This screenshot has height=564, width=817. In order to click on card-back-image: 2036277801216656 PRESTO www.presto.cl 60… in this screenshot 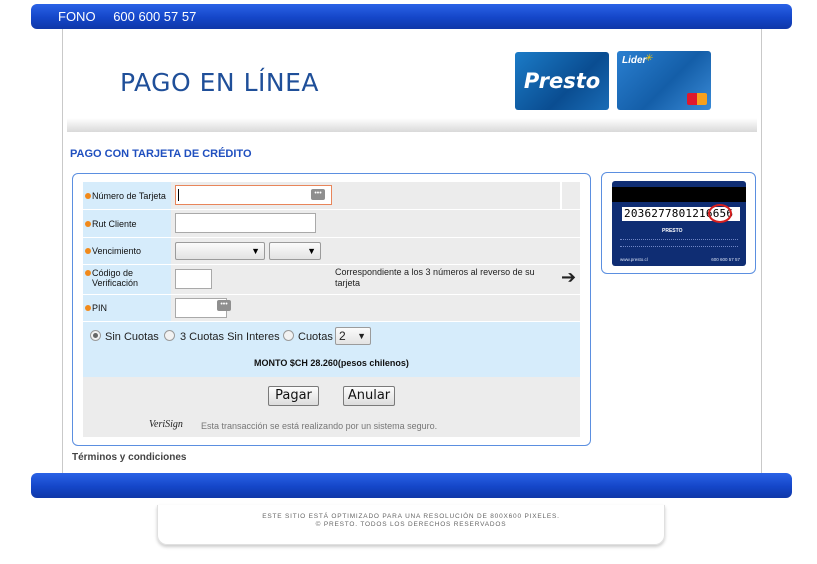, I will do `click(679, 223)`.